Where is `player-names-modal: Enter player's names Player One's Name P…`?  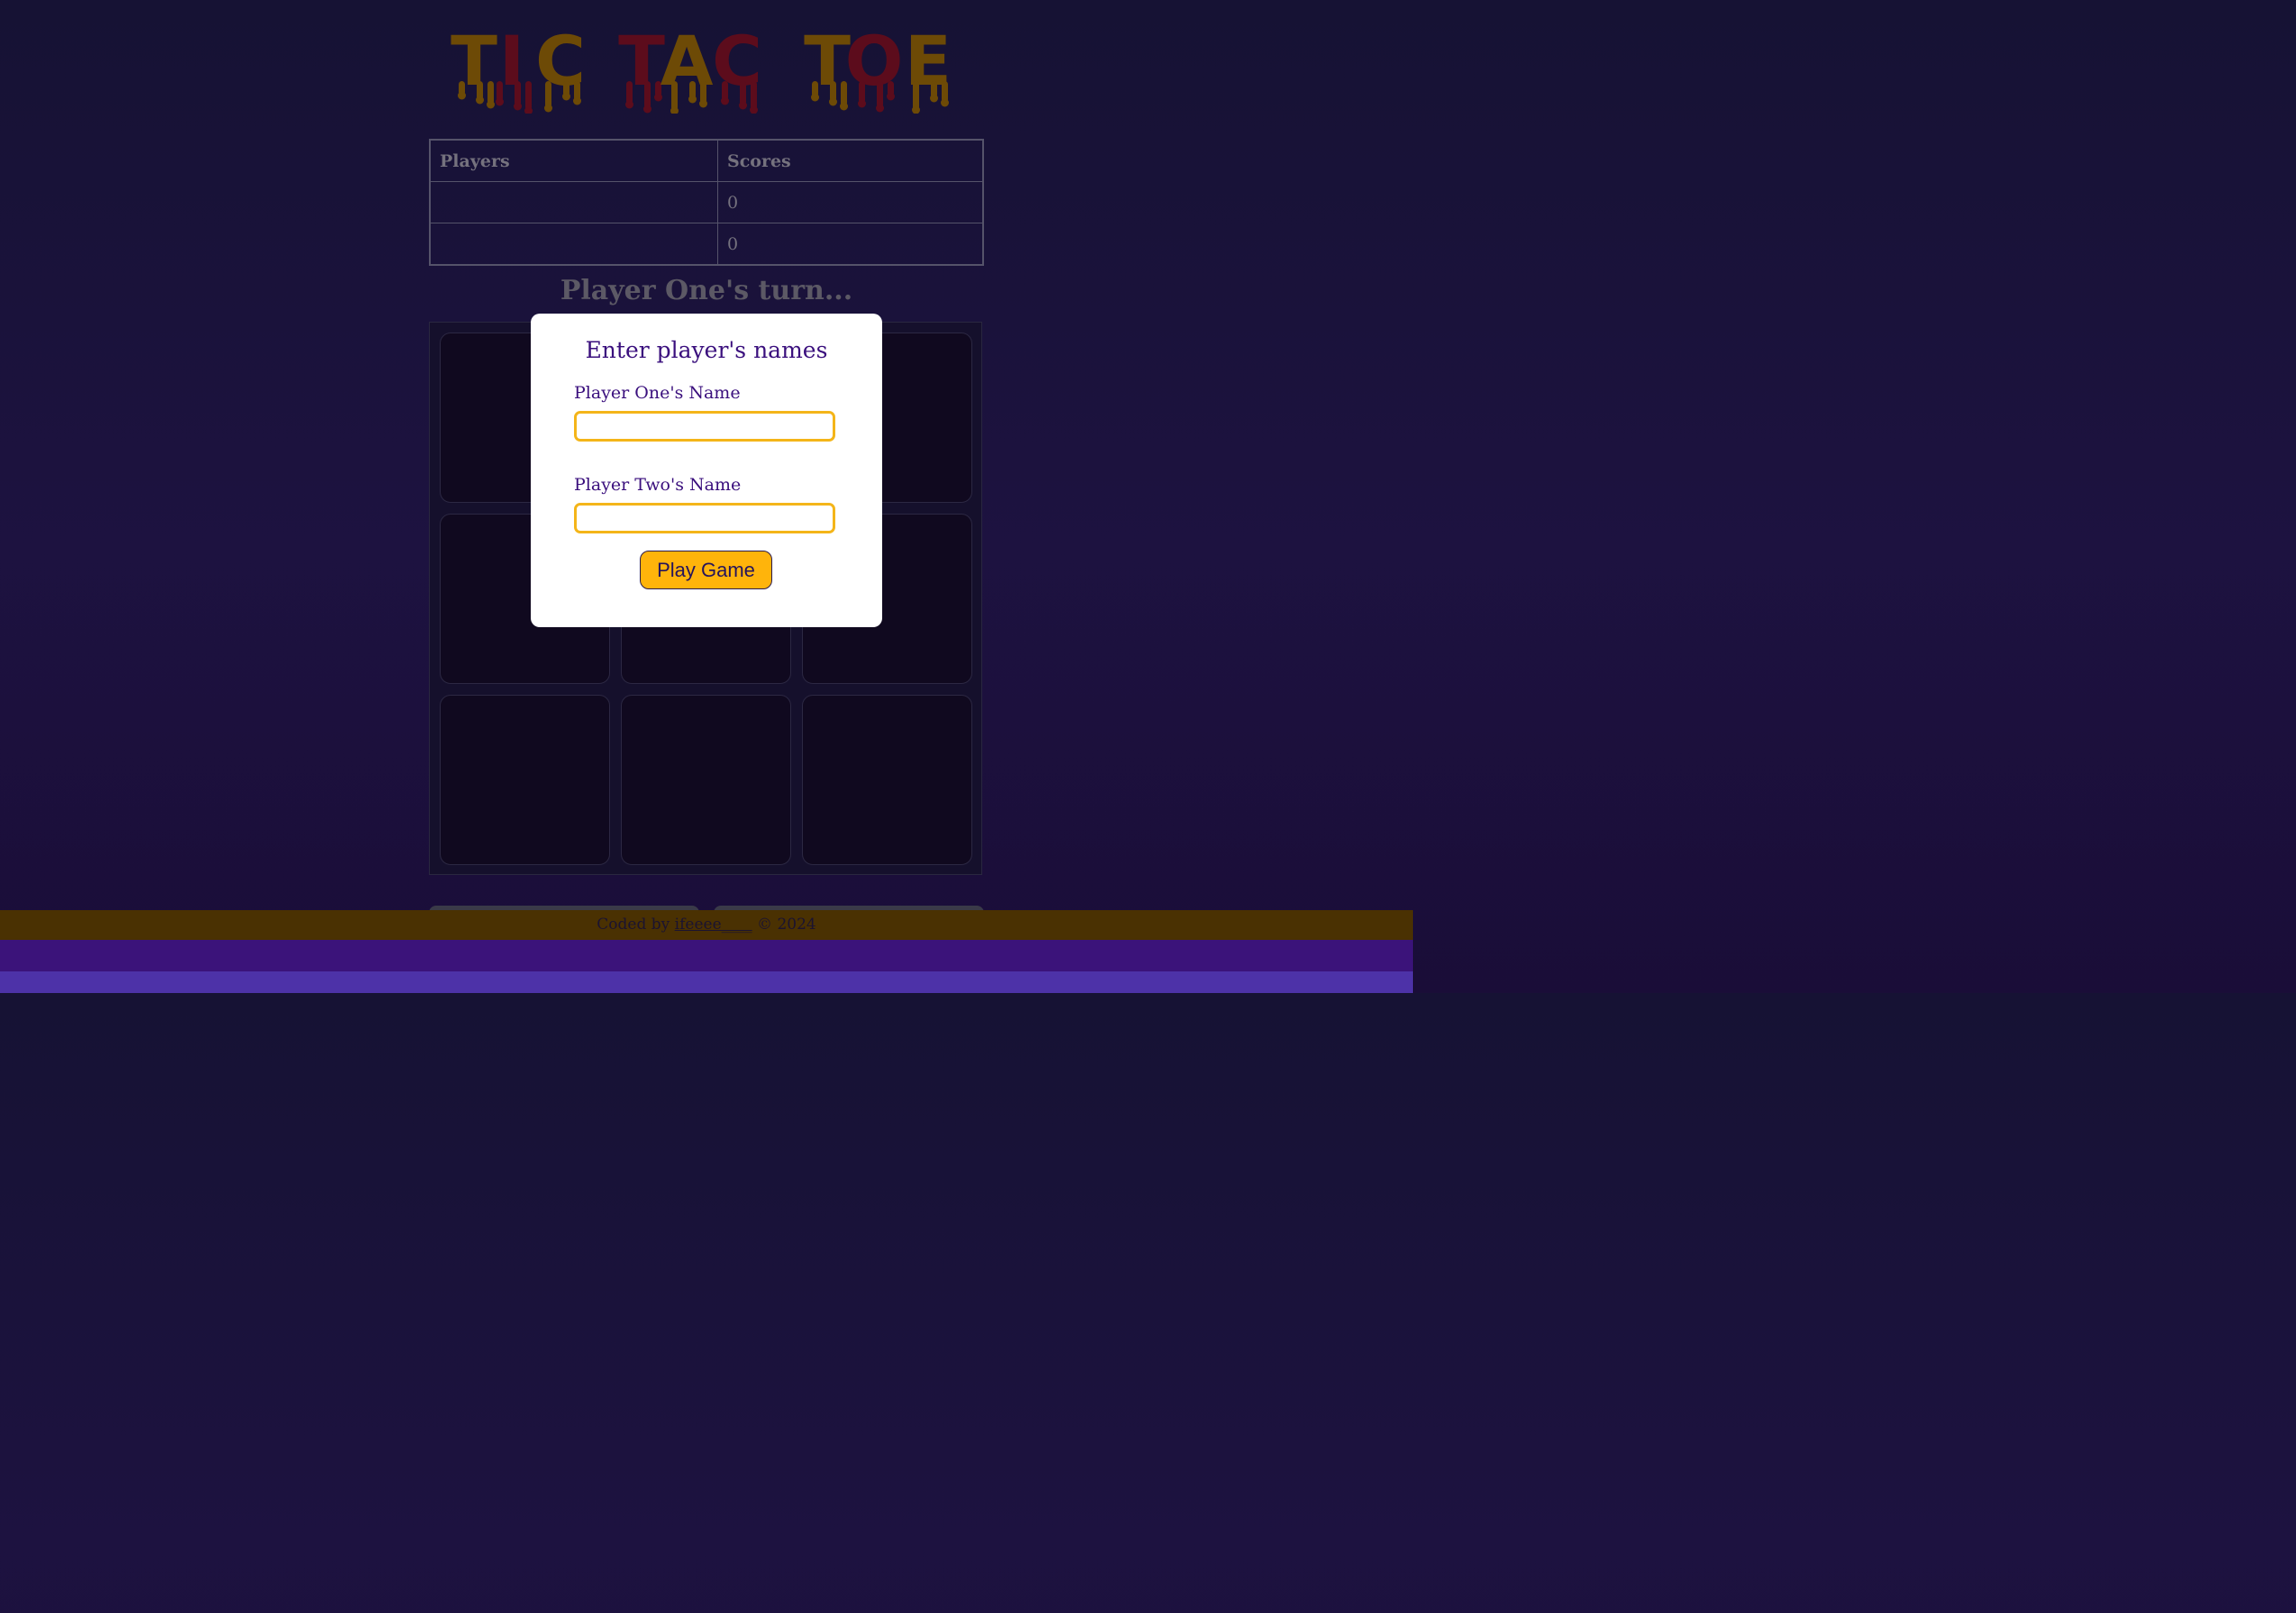 player-names-modal: Enter player's names Player One's Name P… is located at coordinates (707, 470).